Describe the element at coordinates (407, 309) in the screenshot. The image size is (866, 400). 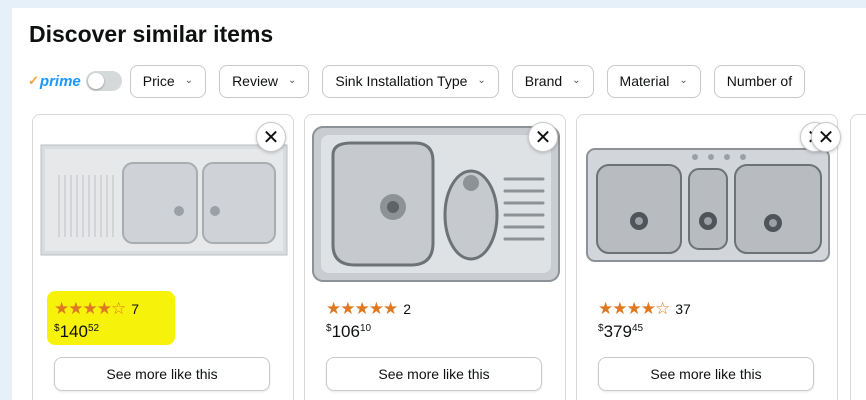
I see `rating-count: 2` at that location.